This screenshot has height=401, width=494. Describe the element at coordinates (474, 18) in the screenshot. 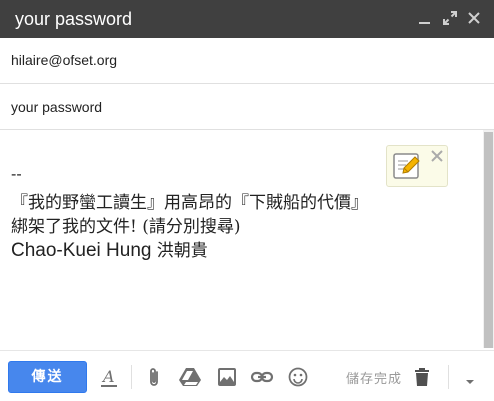

I see `close-icon` at that location.